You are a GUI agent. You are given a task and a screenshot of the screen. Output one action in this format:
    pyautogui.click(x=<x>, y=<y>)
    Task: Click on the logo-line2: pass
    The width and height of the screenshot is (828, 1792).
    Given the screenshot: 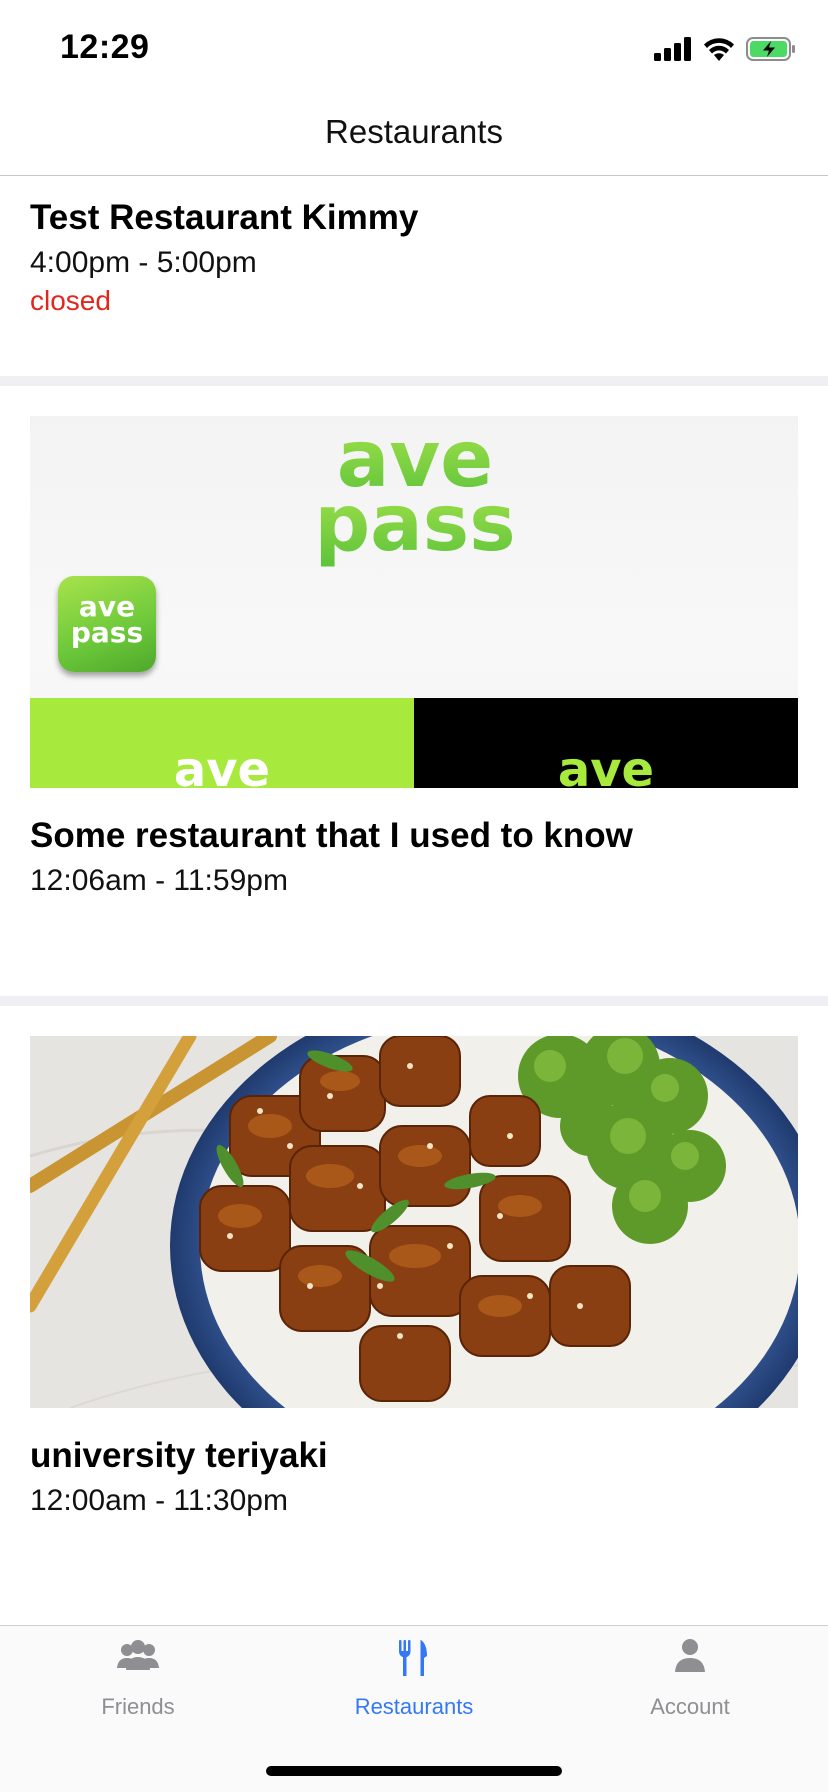 What is the action you would take?
    pyautogui.click(x=414, y=524)
    